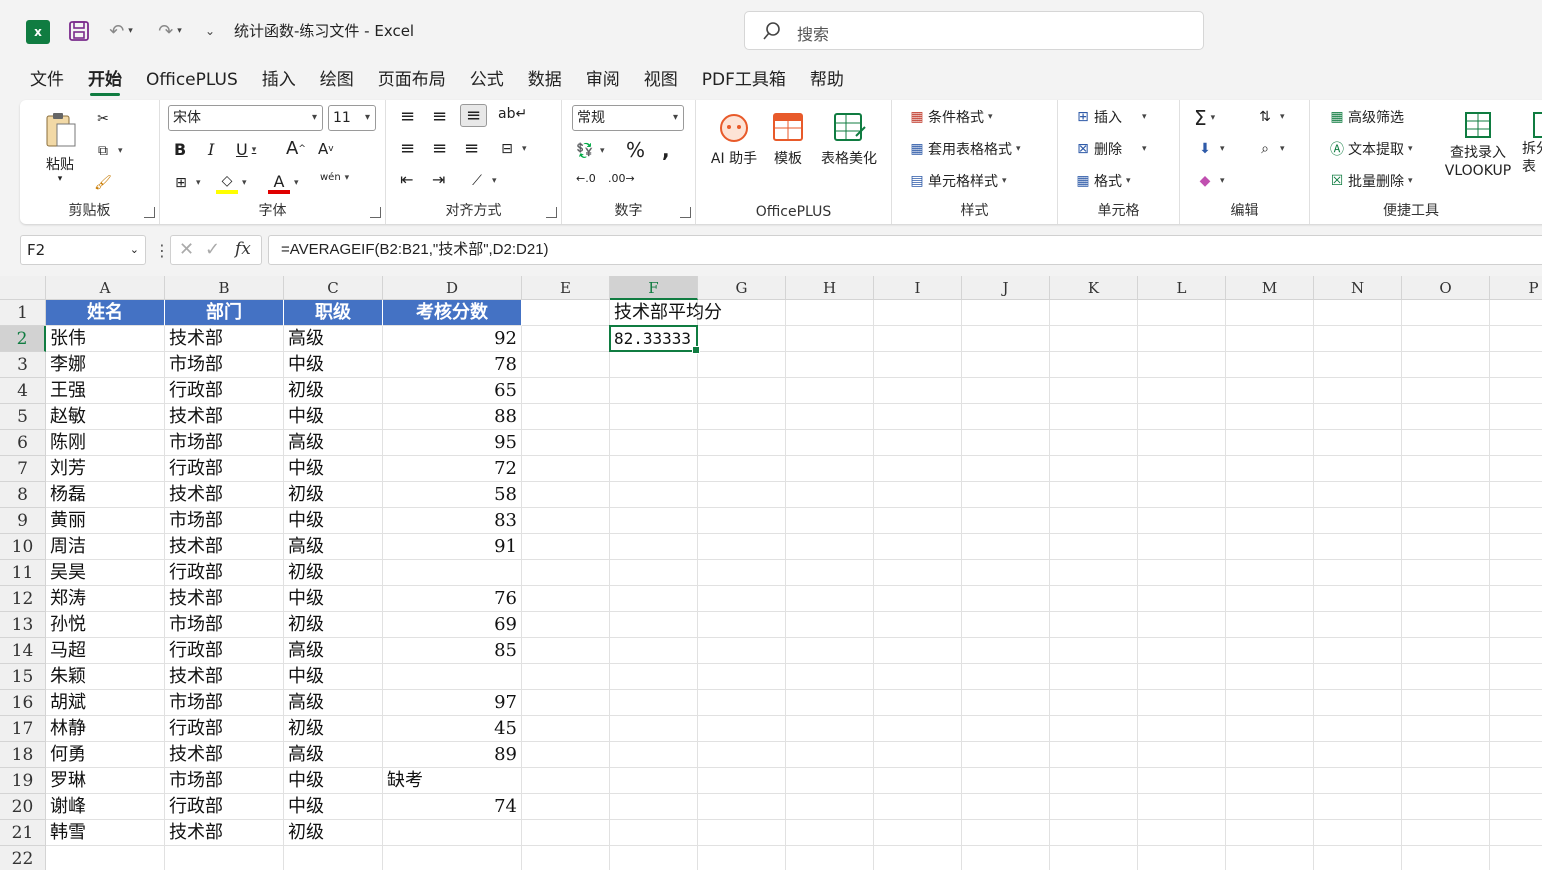  I want to click on cell-P9, so click(1516, 521).